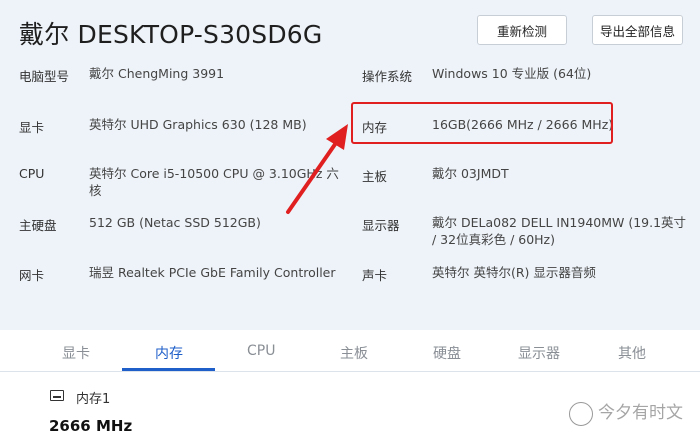 The image size is (700, 440). What do you see at coordinates (32, 275) in the screenshot?
I see `spec-label-nic: 网卡` at bounding box center [32, 275].